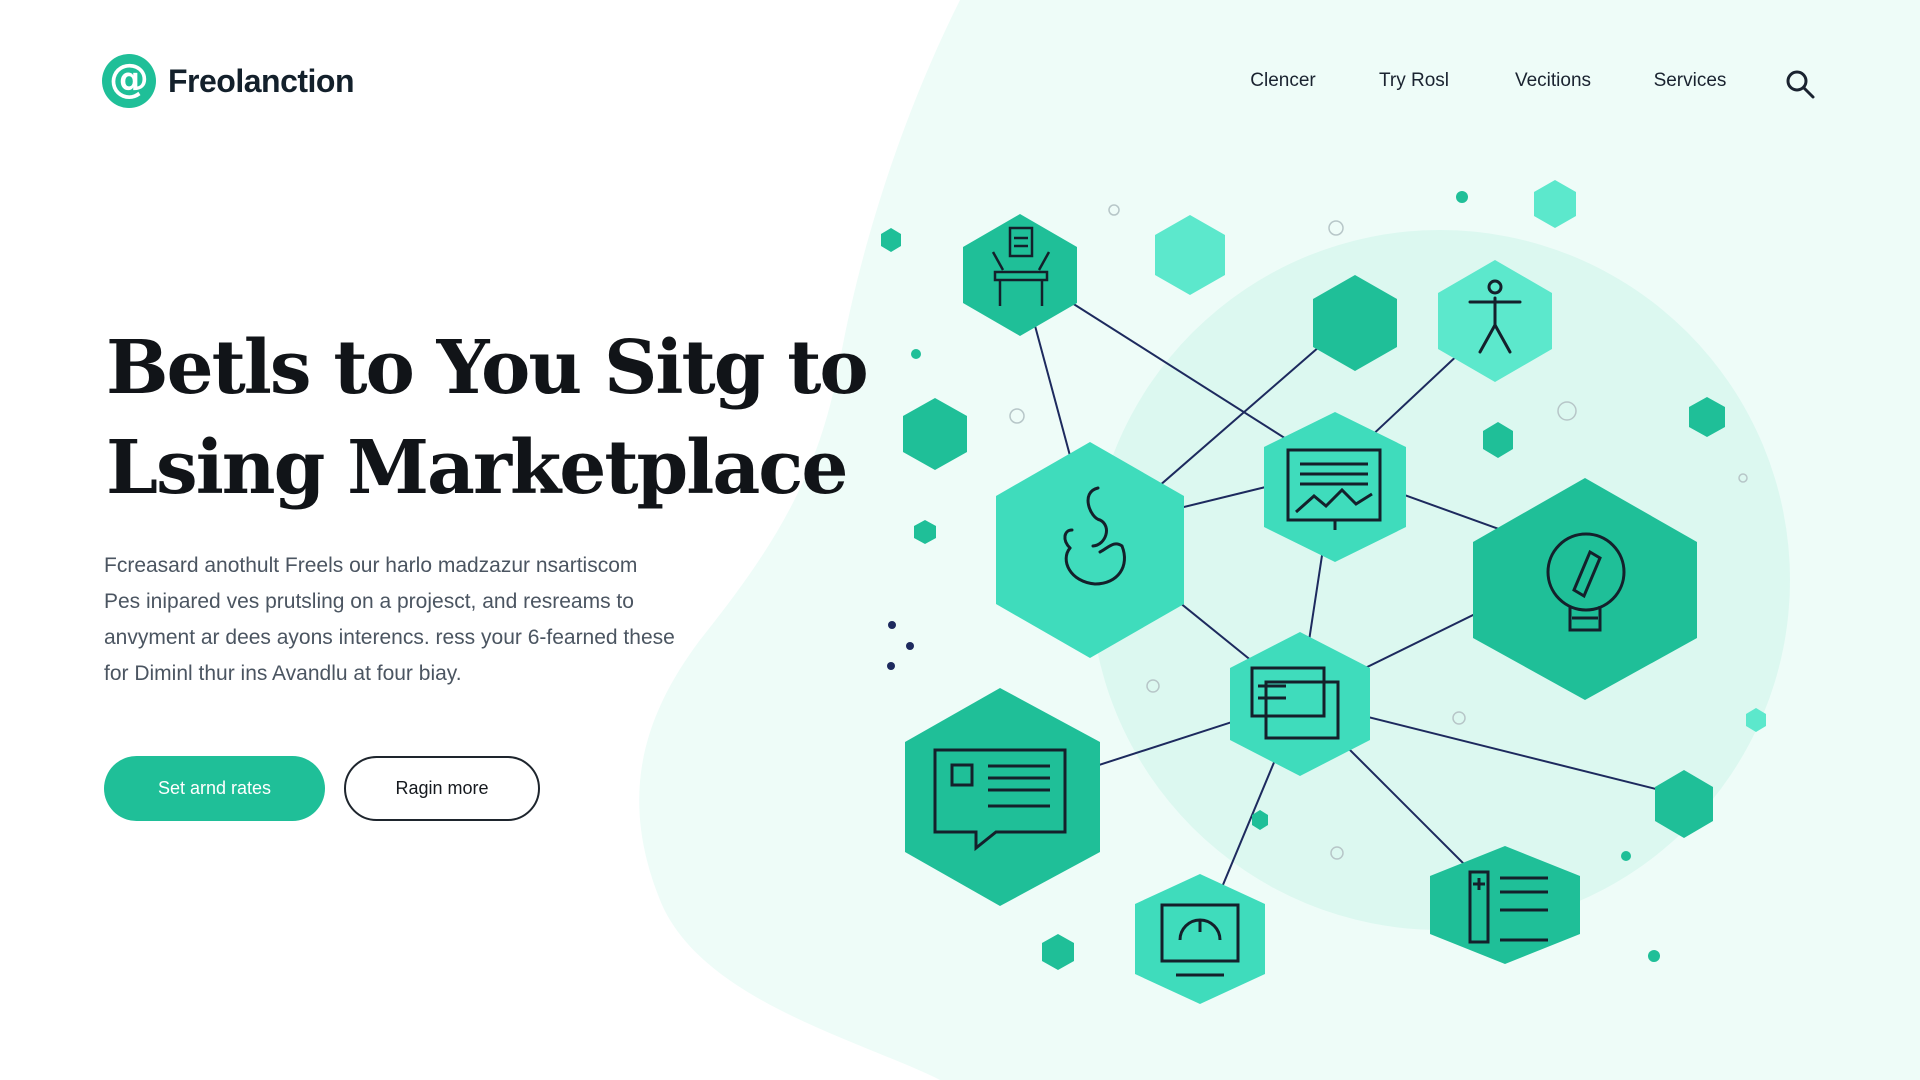 Image resolution: width=1920 pixels, height=1080 pixels. What do you see at coordinates (1002, 797) in the screenshot?
I see `chat-node` at bounding box center [1002, 797].